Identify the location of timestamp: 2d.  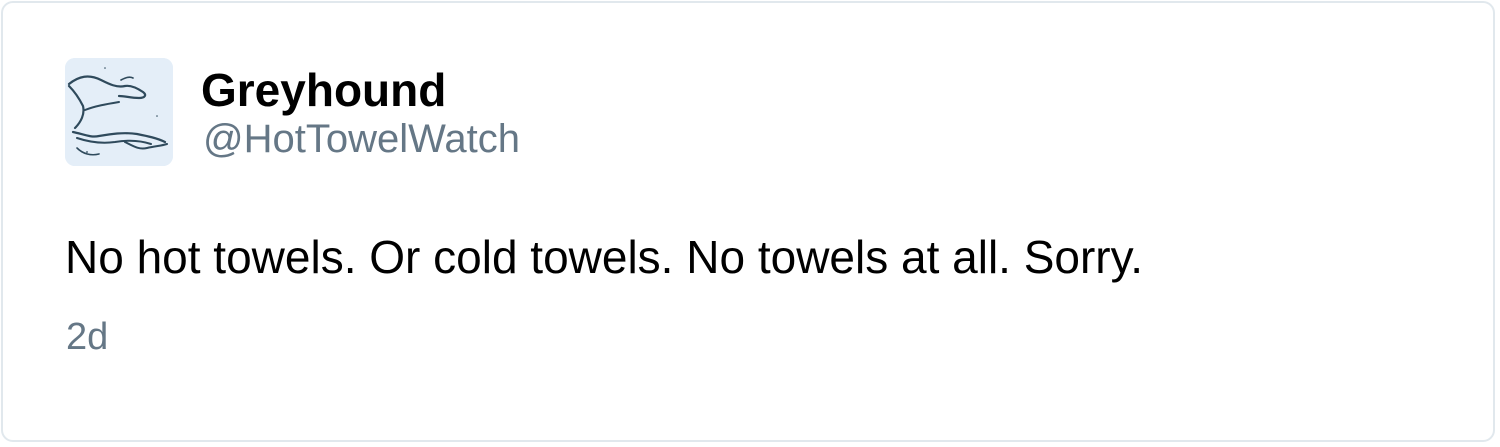
(87, 337).